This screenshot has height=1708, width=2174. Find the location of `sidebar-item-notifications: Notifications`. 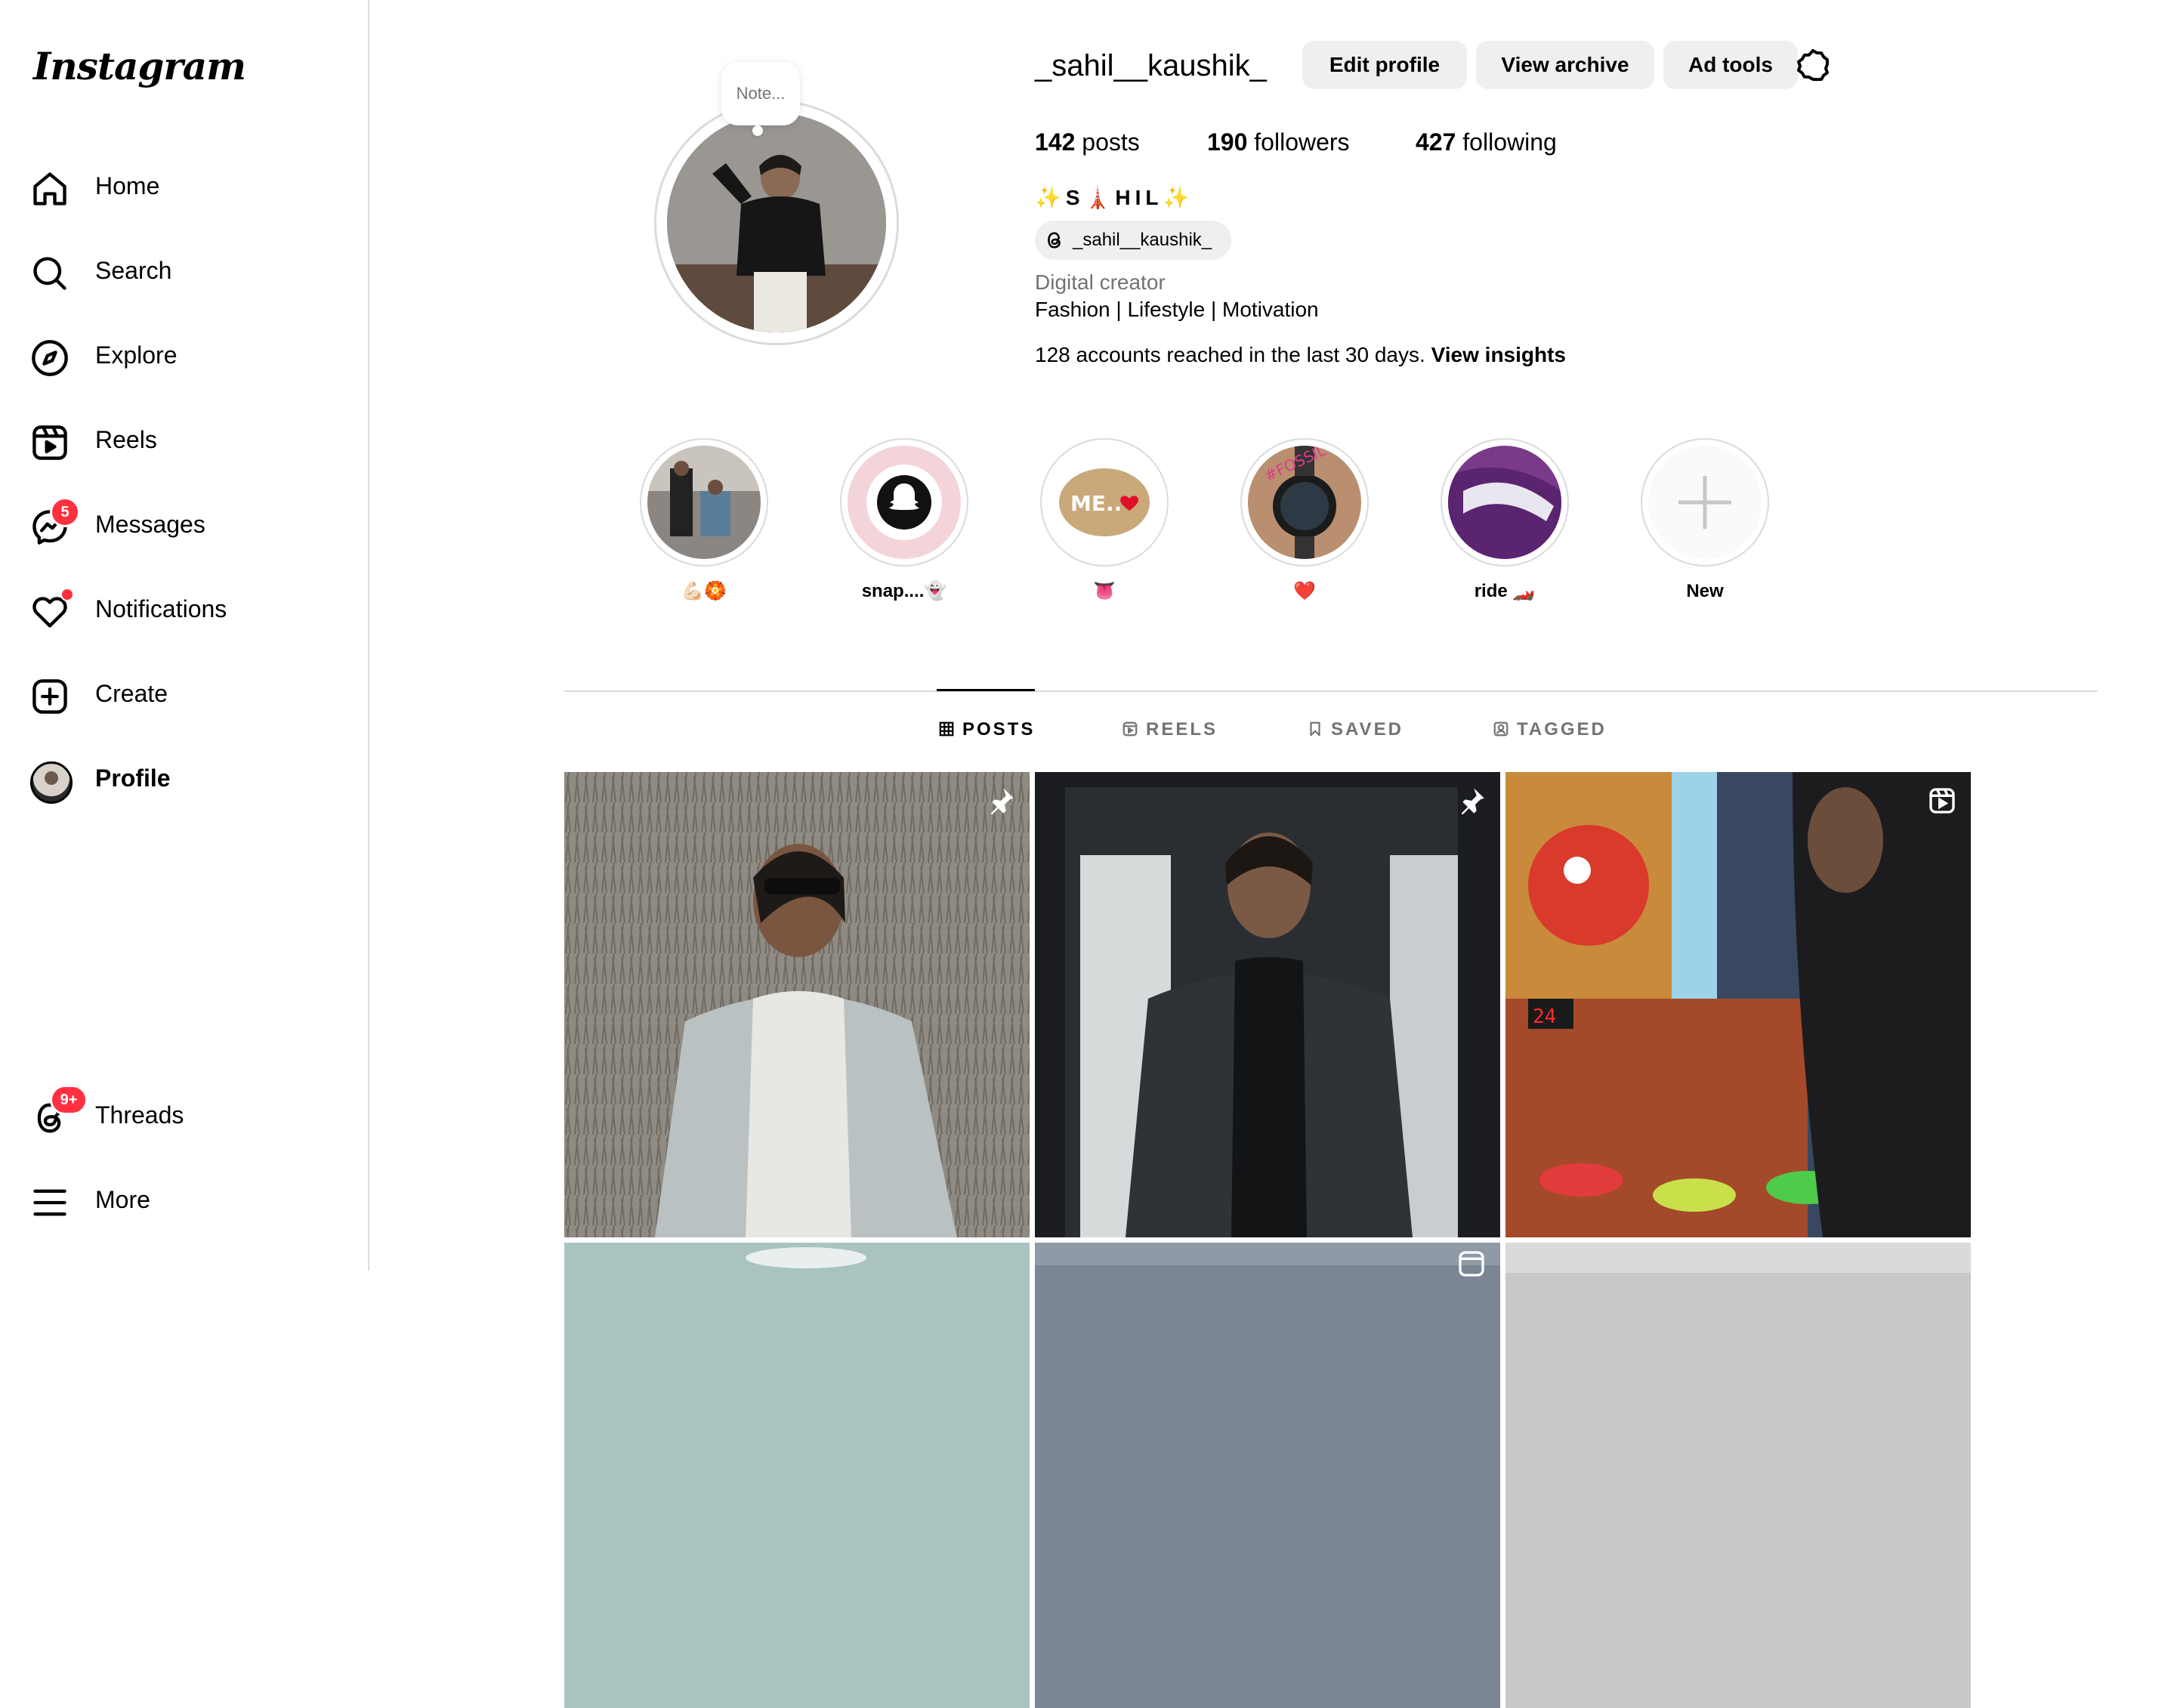

sidebar-item-notifications: Notifications is located at coordinates (185, 607).